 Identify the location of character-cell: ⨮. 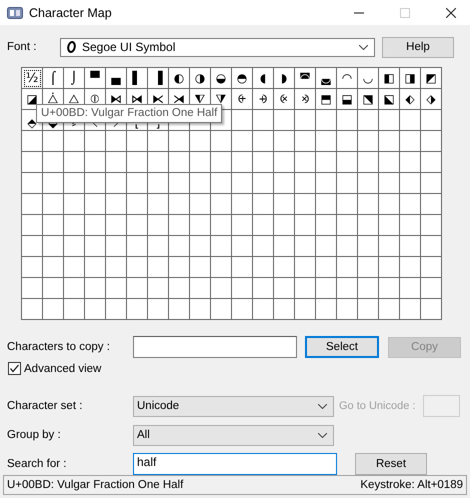
(263, 99).